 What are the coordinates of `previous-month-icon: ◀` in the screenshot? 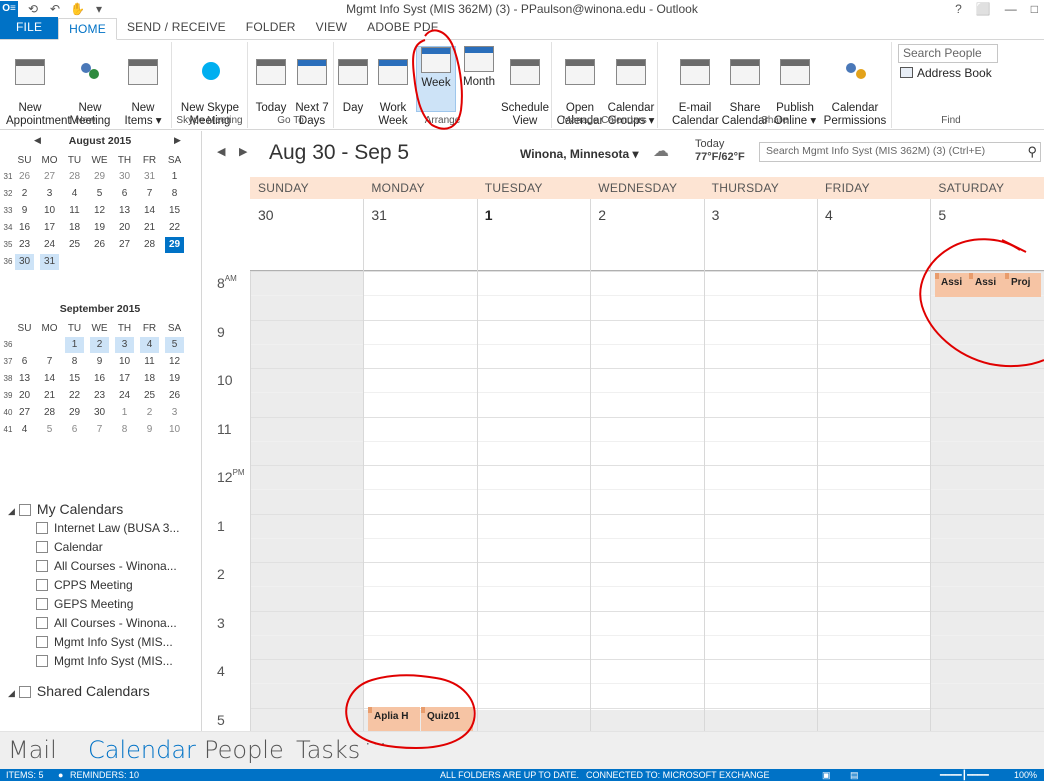 It's located at (37, 140).